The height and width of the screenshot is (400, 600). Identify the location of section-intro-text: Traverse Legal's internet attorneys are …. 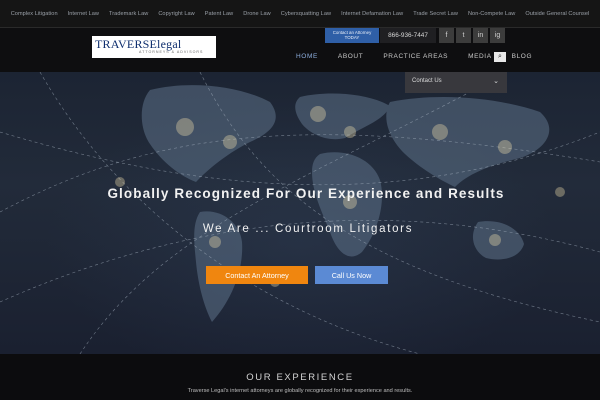
(300, 391).